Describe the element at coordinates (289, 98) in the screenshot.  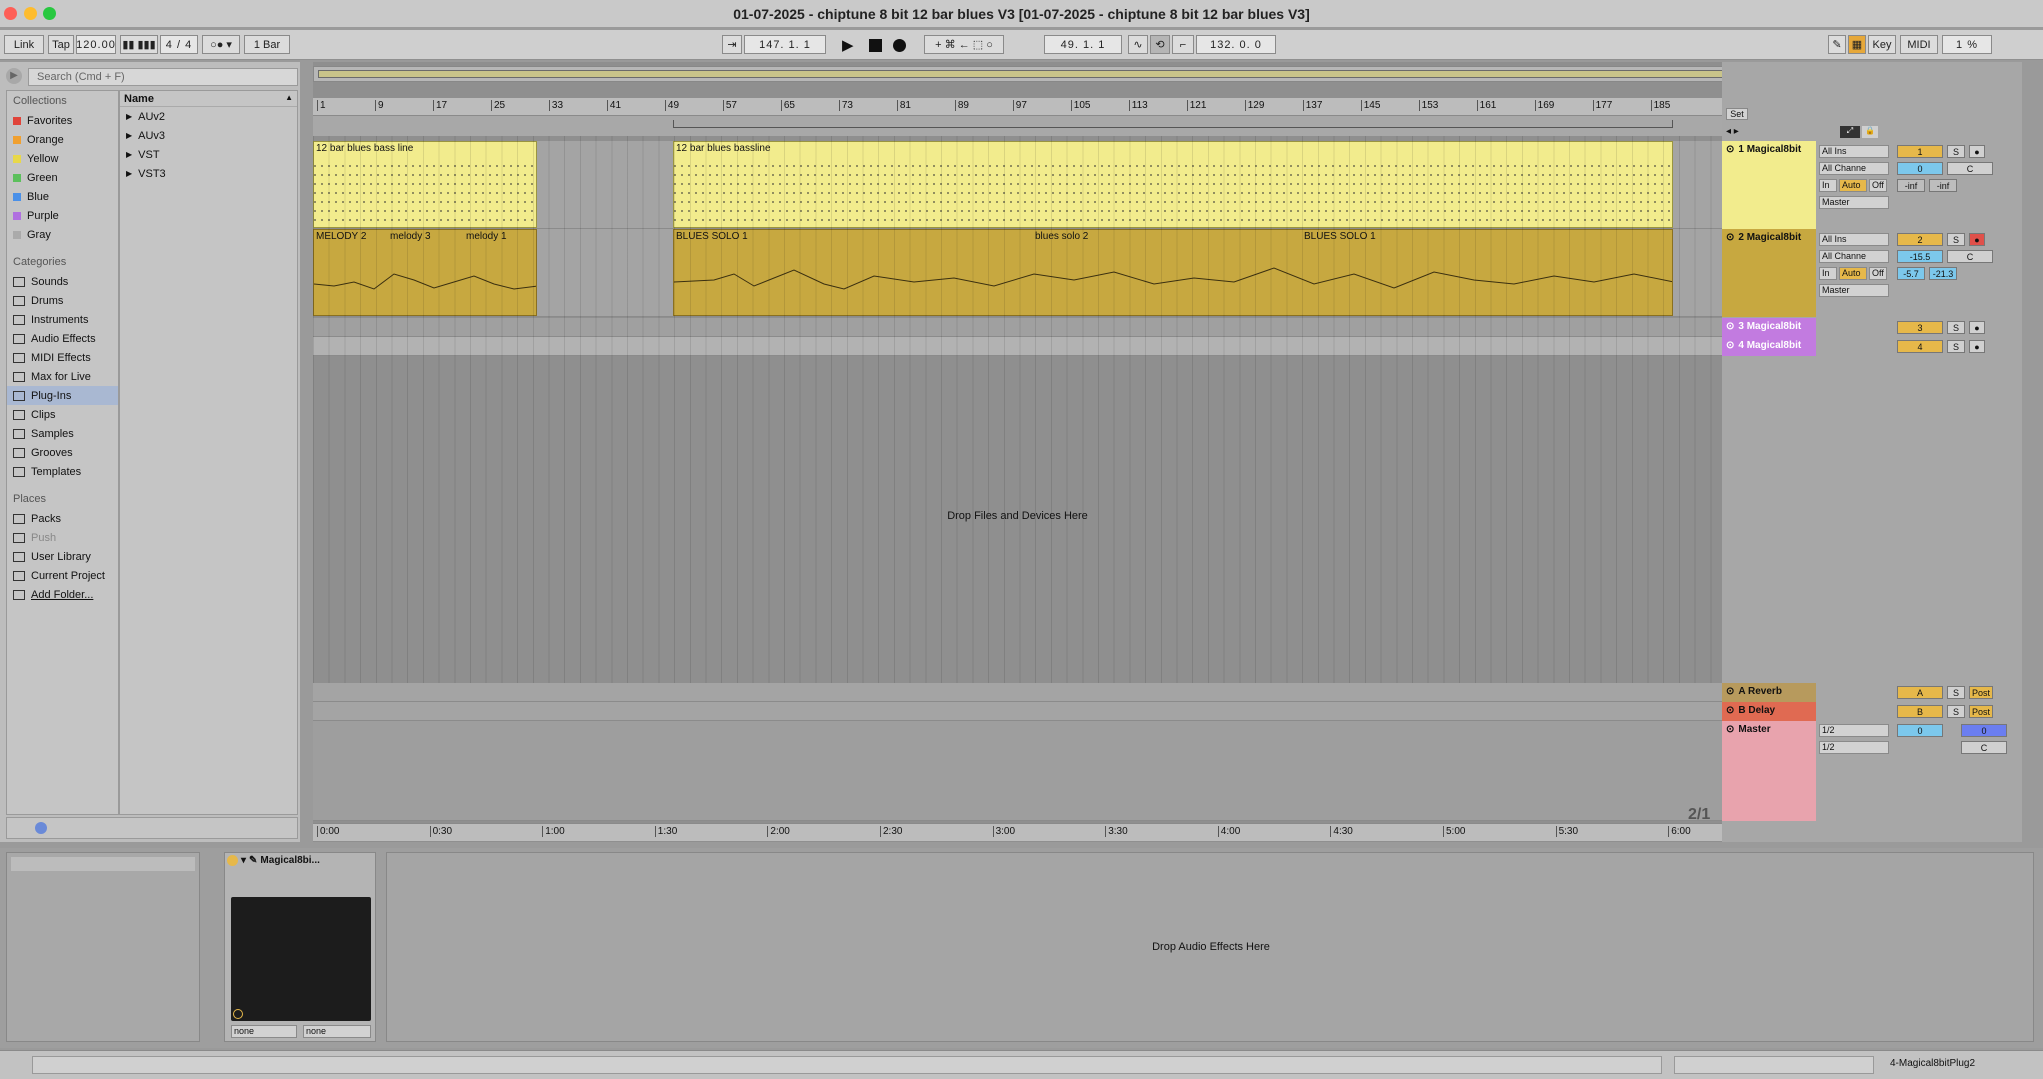
I see `sort-up-icon: ▲` at that location.